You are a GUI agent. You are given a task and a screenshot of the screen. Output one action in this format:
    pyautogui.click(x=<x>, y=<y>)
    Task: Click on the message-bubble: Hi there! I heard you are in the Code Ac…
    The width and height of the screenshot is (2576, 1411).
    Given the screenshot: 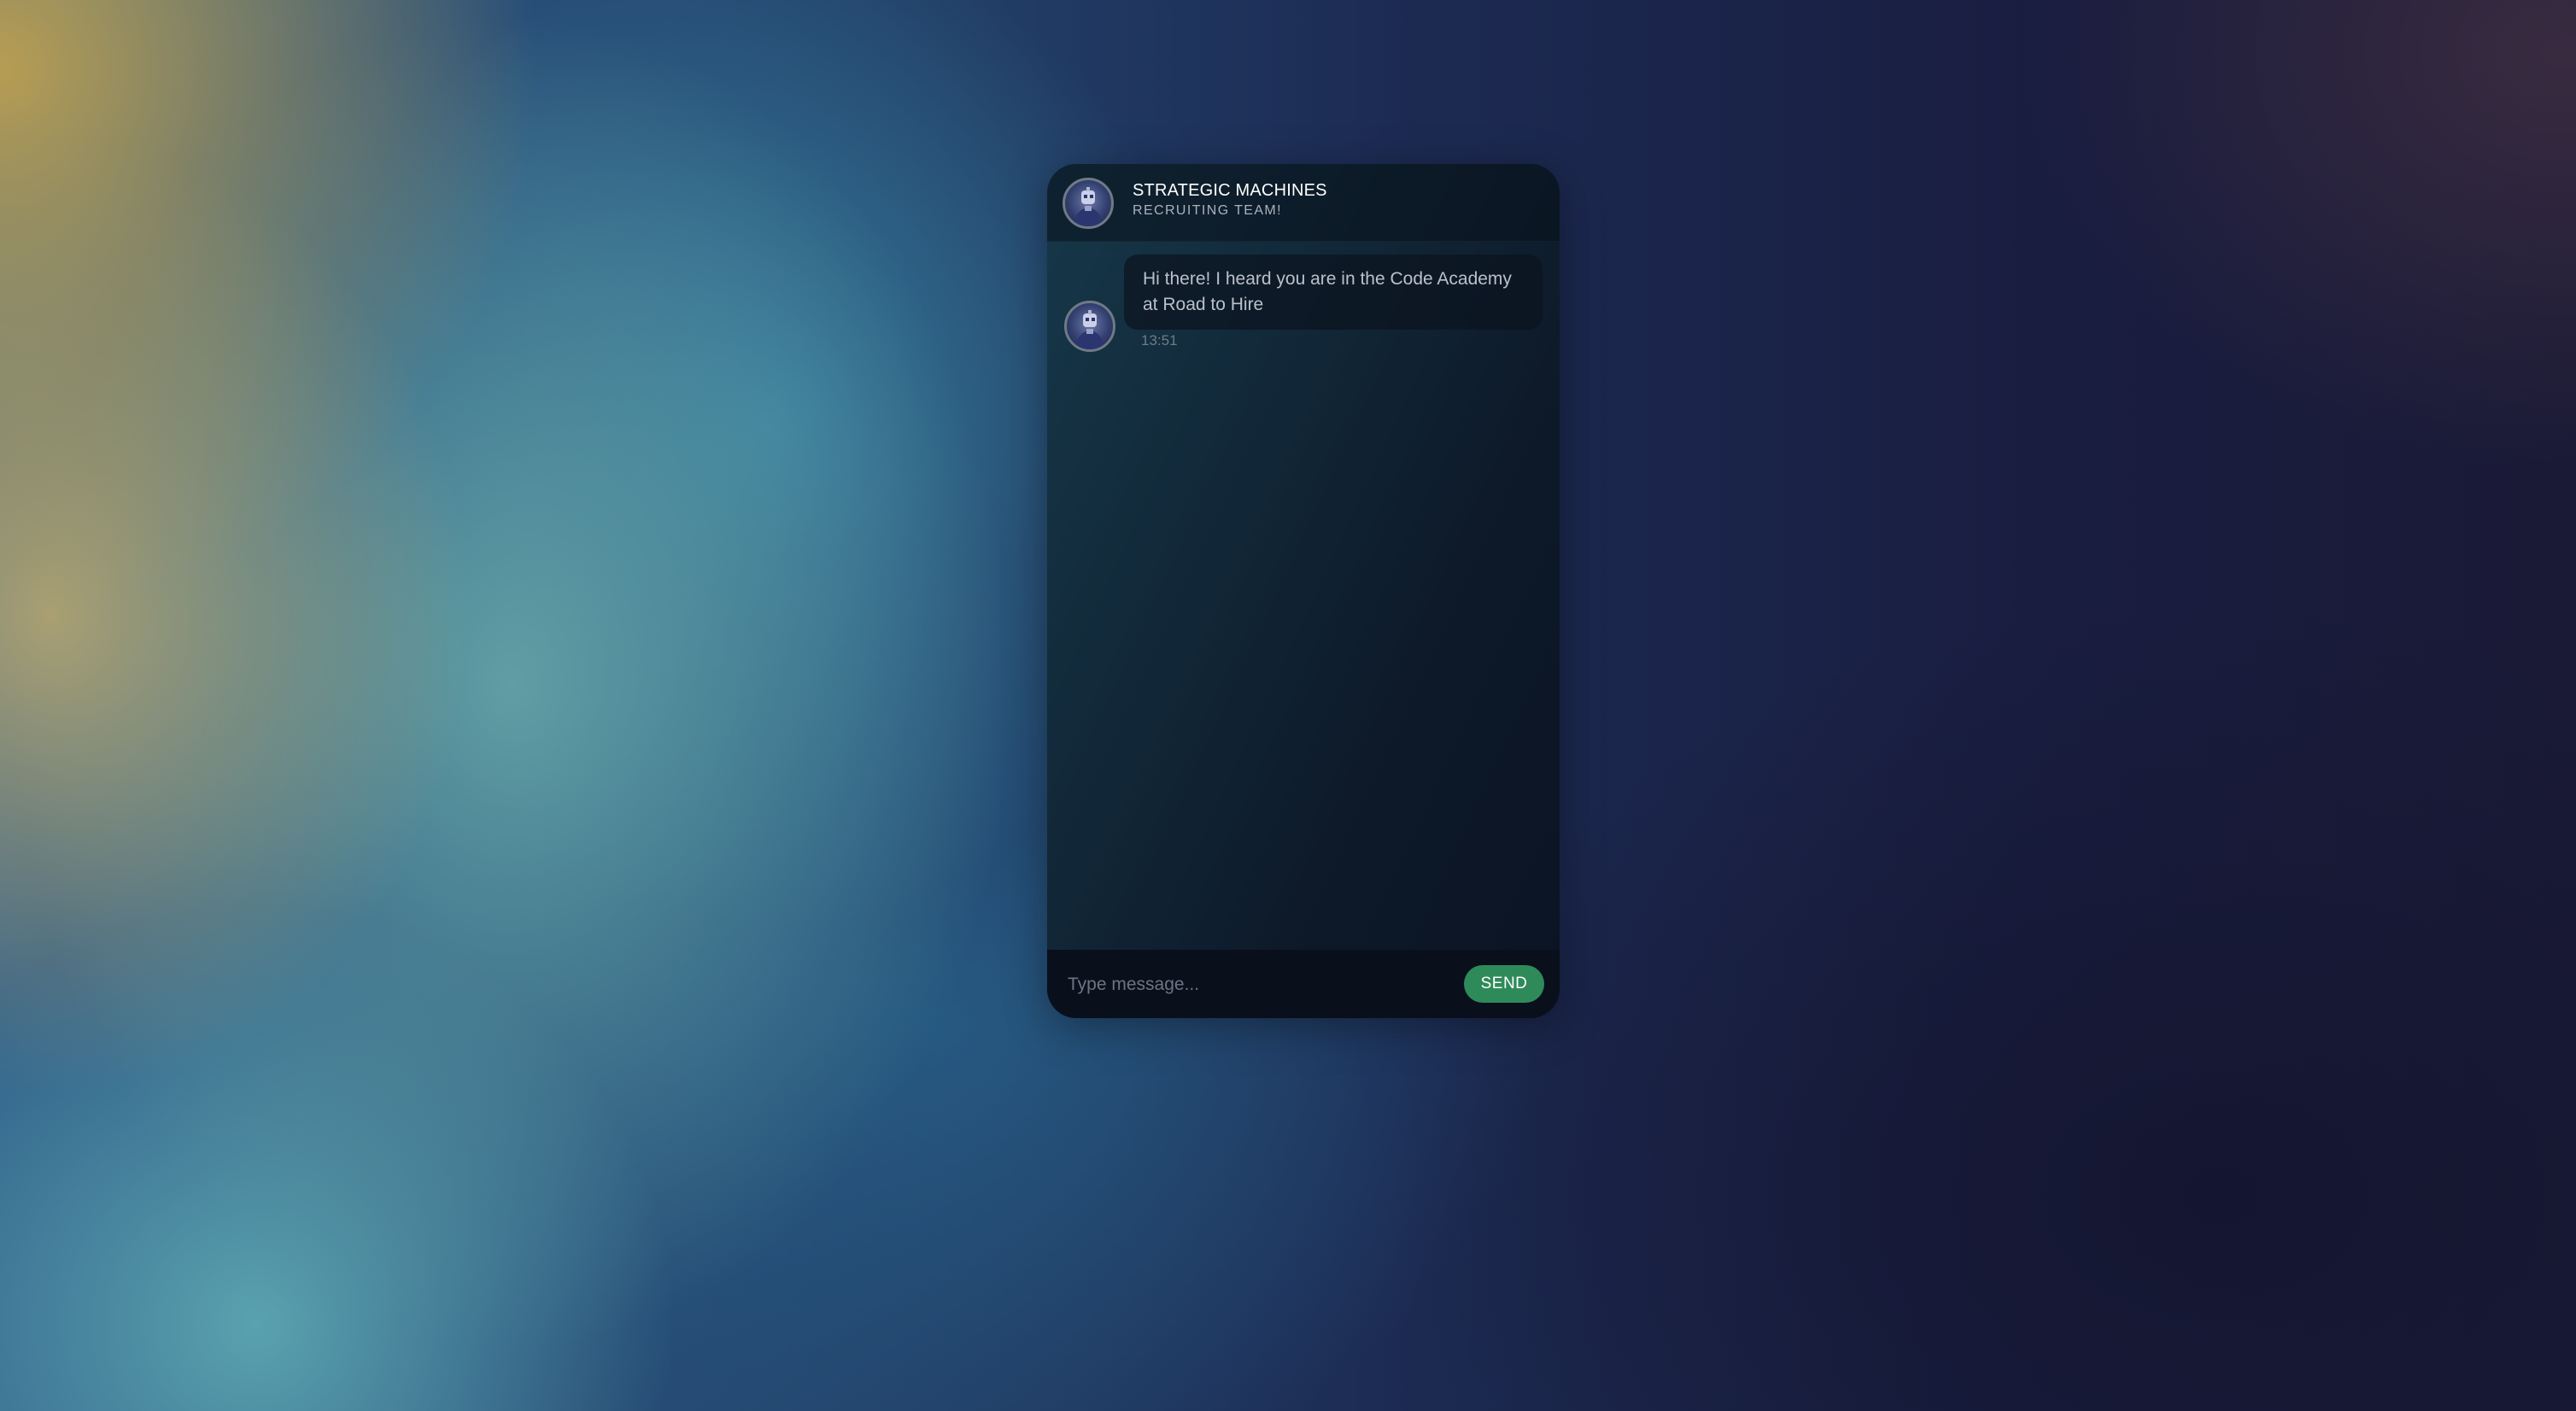 What is the action you would take?
    pyautogui.click(x=1333, y=292)
    